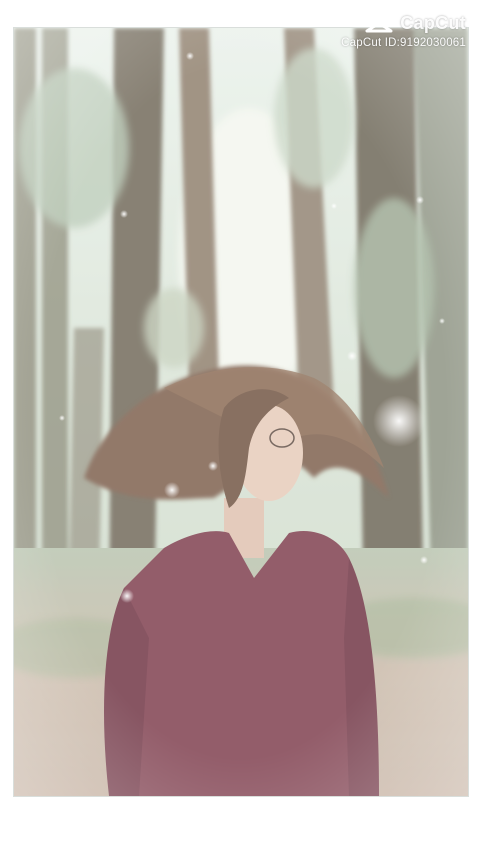 This screenshot has height=854, width=480. Describe the element at coordinates (403, 43) in the screenshot. I see `capcut-id-text: CapCut ID:9192030061` at that location.